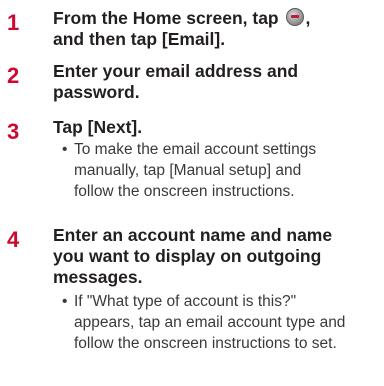 This screenshot has width=384, height=386. Describe the element at coordinates (216, 82) in the screenshot. I see `step-heading: Enter your email address and password.` at that location.